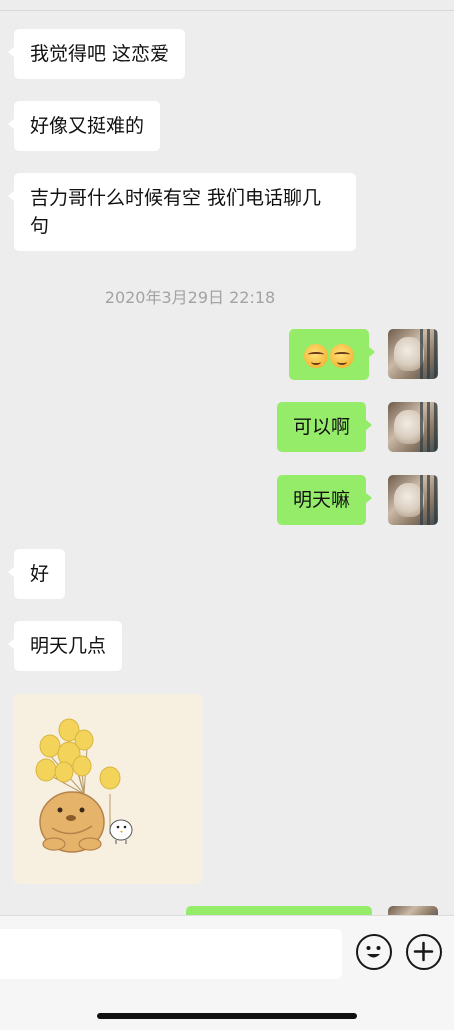  I want to click on outgoing-message: 可以啊, so click(325, 427).